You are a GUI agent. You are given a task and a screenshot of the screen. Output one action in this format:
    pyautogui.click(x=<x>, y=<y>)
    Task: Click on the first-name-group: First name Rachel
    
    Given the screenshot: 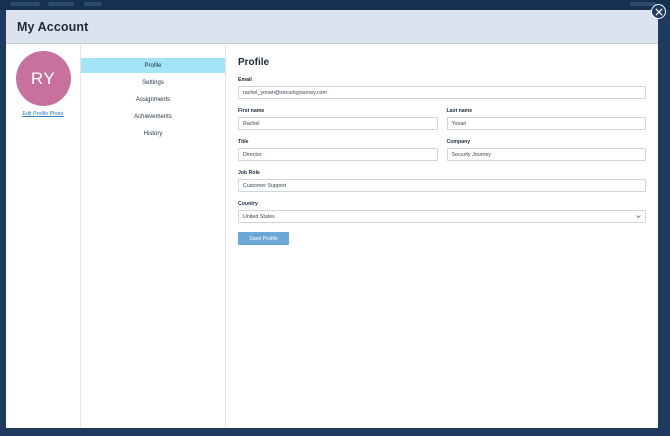 What is the action you would take?
    pyautogui.click(x=338, y=119)
    